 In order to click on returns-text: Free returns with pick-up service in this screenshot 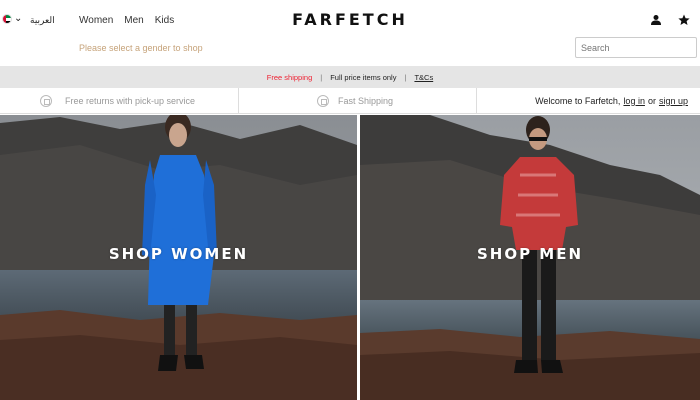, I will do `click(130, 100)`.